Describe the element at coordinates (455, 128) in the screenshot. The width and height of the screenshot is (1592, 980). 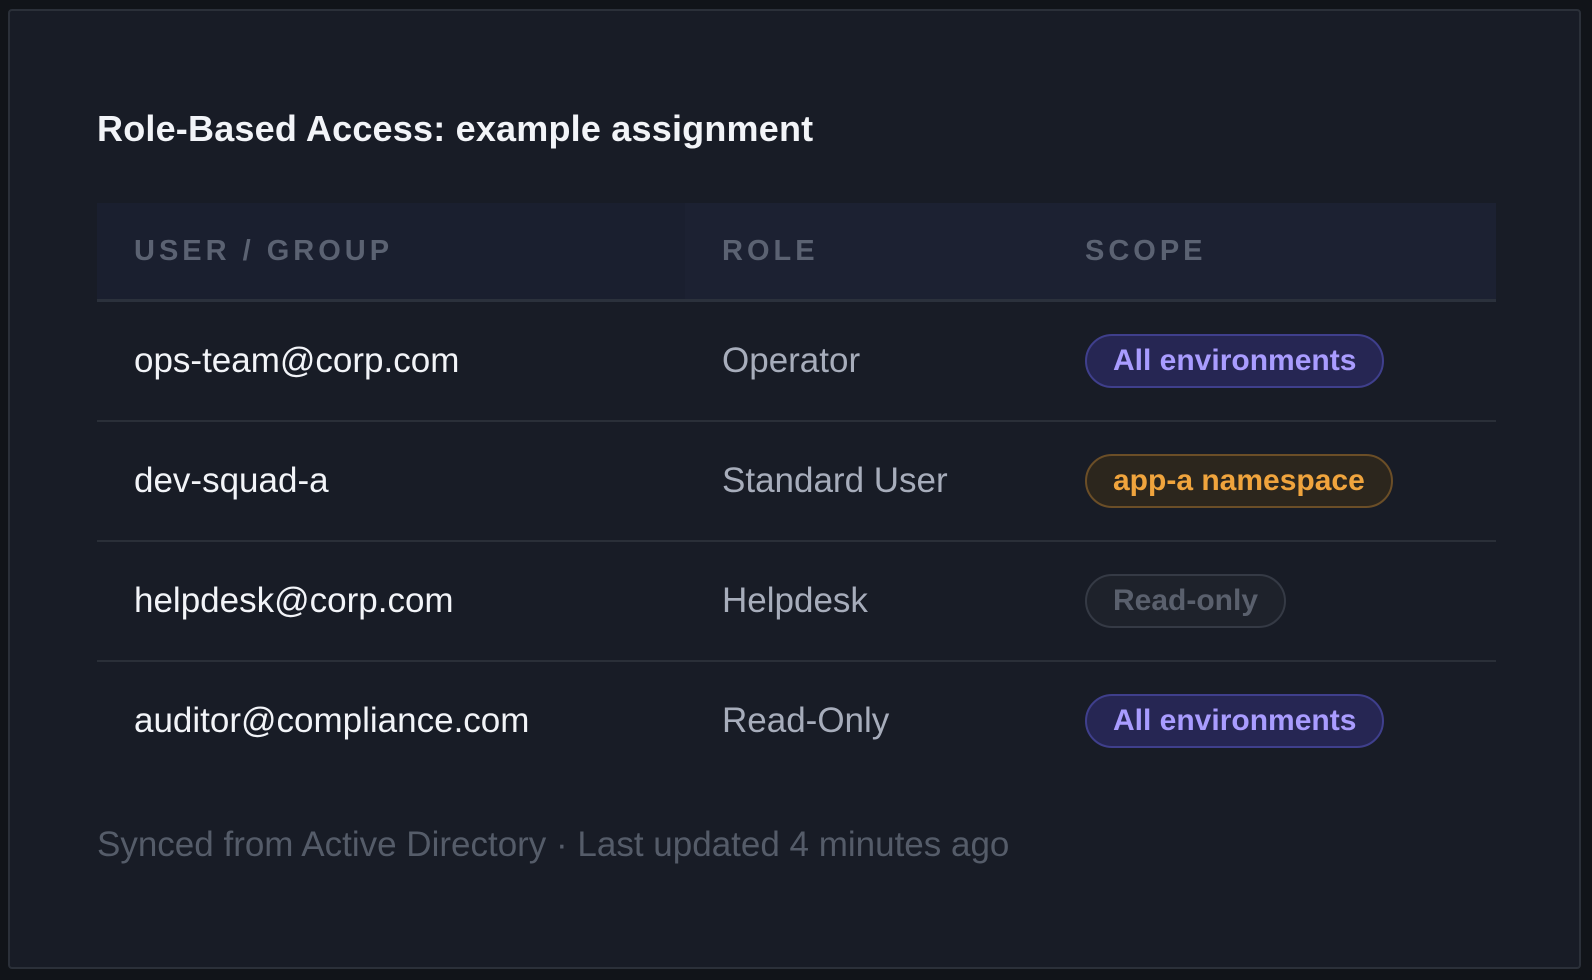
I see `card-title: Role-Based Access: example assignment` at that location.